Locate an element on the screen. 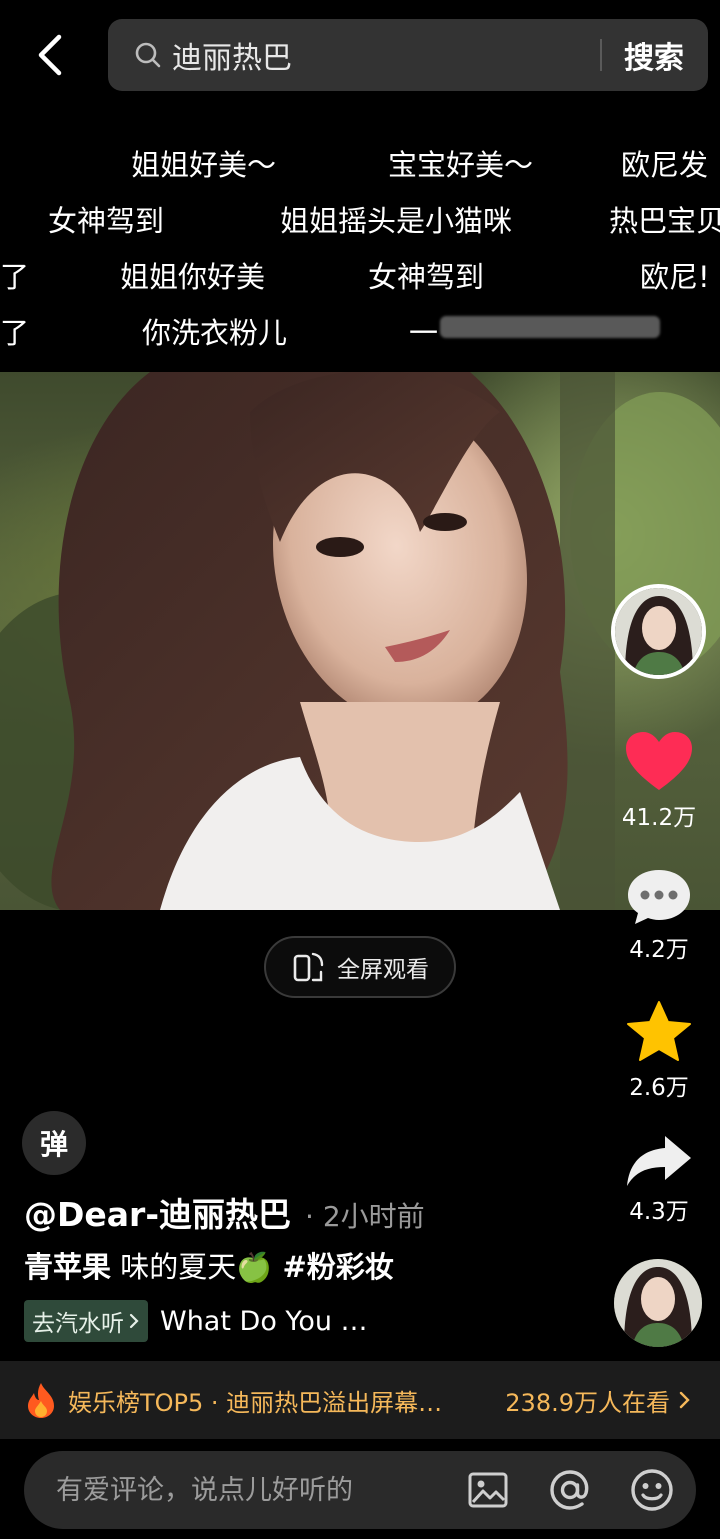 This screenshot has height=1539, width=720. avatar-portrait is located at coordinates (658, 631).